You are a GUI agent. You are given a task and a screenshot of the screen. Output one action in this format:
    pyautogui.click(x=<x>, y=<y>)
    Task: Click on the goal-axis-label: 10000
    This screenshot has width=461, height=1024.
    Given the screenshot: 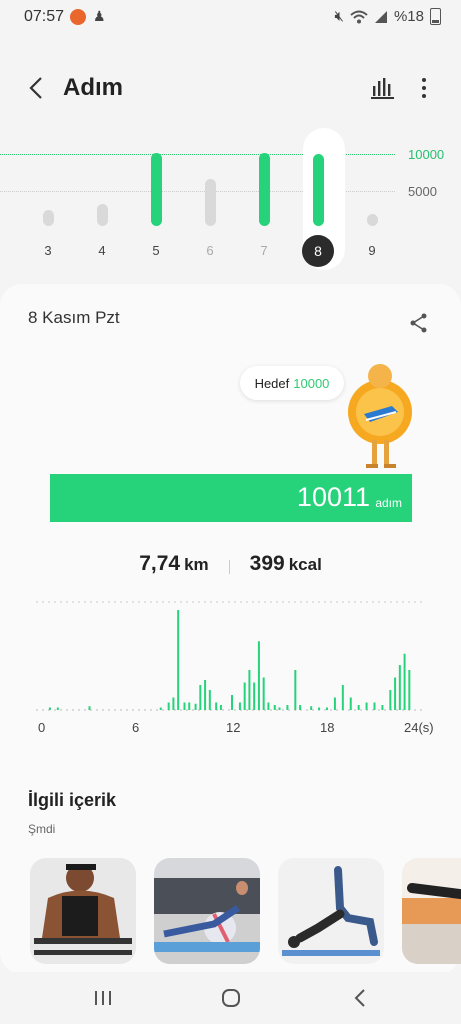 What is the action you would take?
    pyautogui.click(x=426, y=154)
    